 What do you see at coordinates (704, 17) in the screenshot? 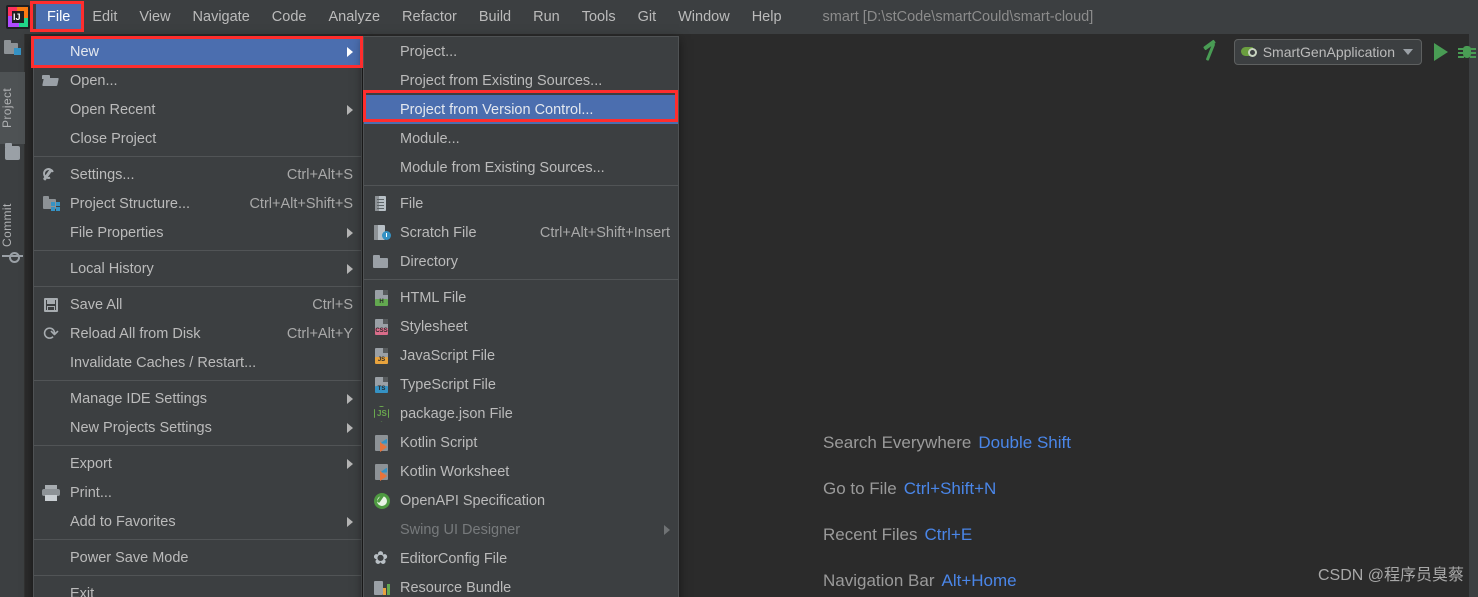
I see `menubar-item-window: Window` at bounding box center [704, 17].